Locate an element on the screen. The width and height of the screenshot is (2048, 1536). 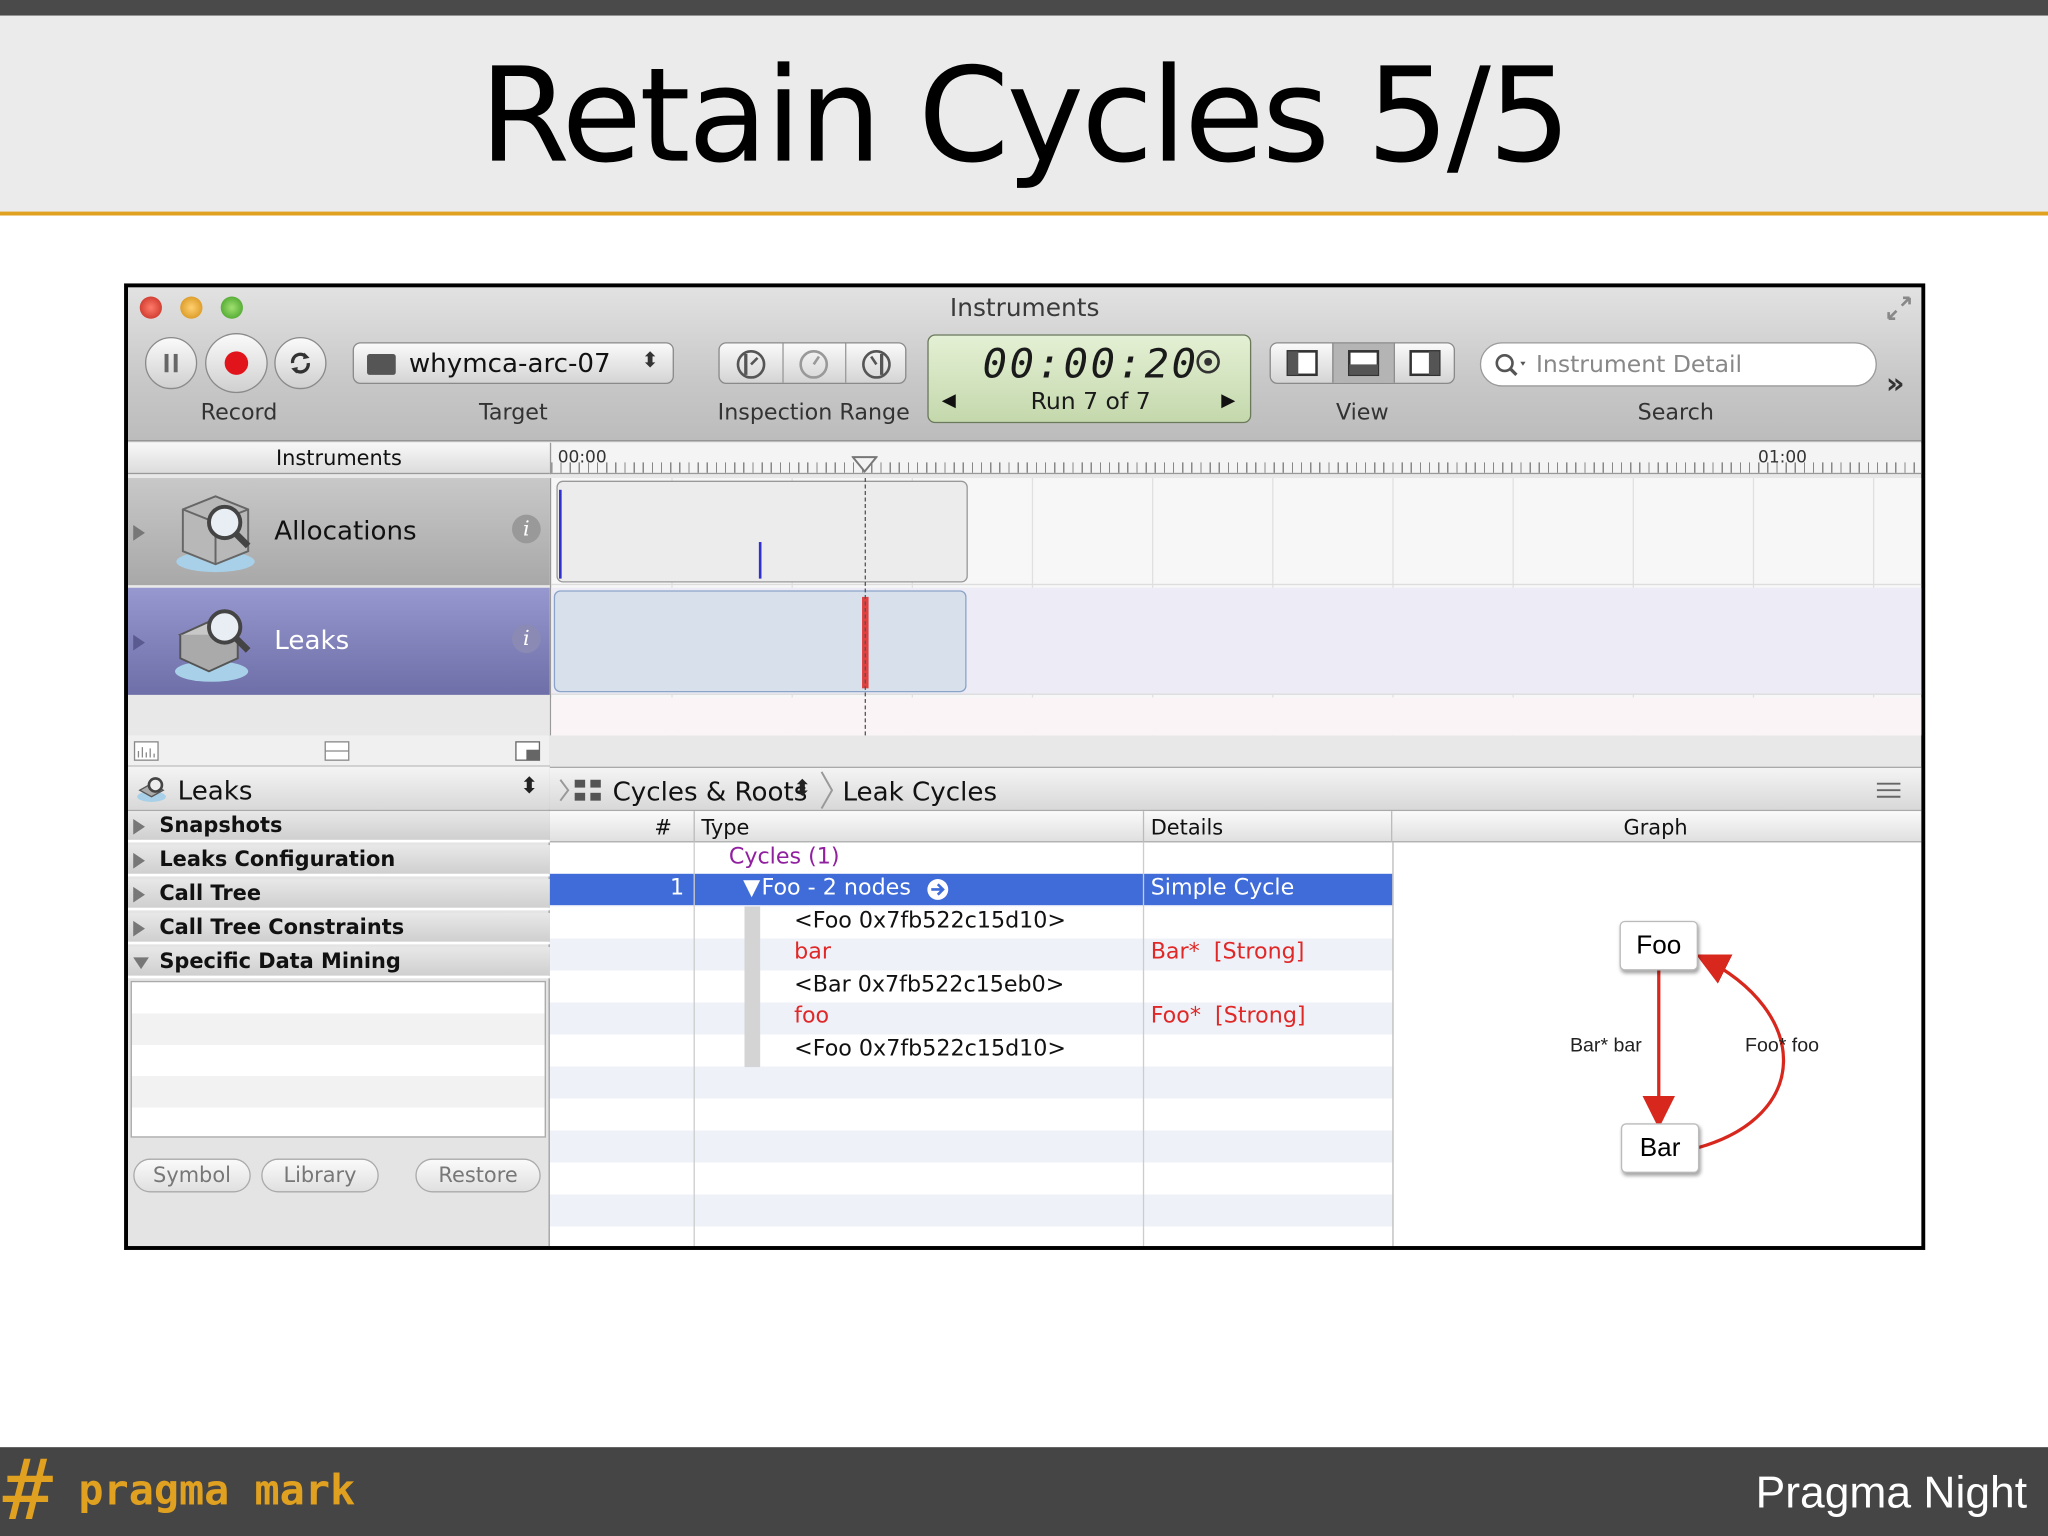
table-row: foo Foo* [Strong] is located at coordinates (971, 1017).